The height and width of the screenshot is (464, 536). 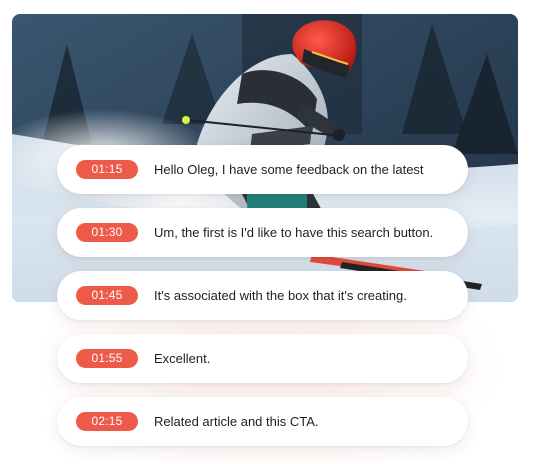 I want to click on transcript-text: Related article and this CTA., so click(x=236, y=421).